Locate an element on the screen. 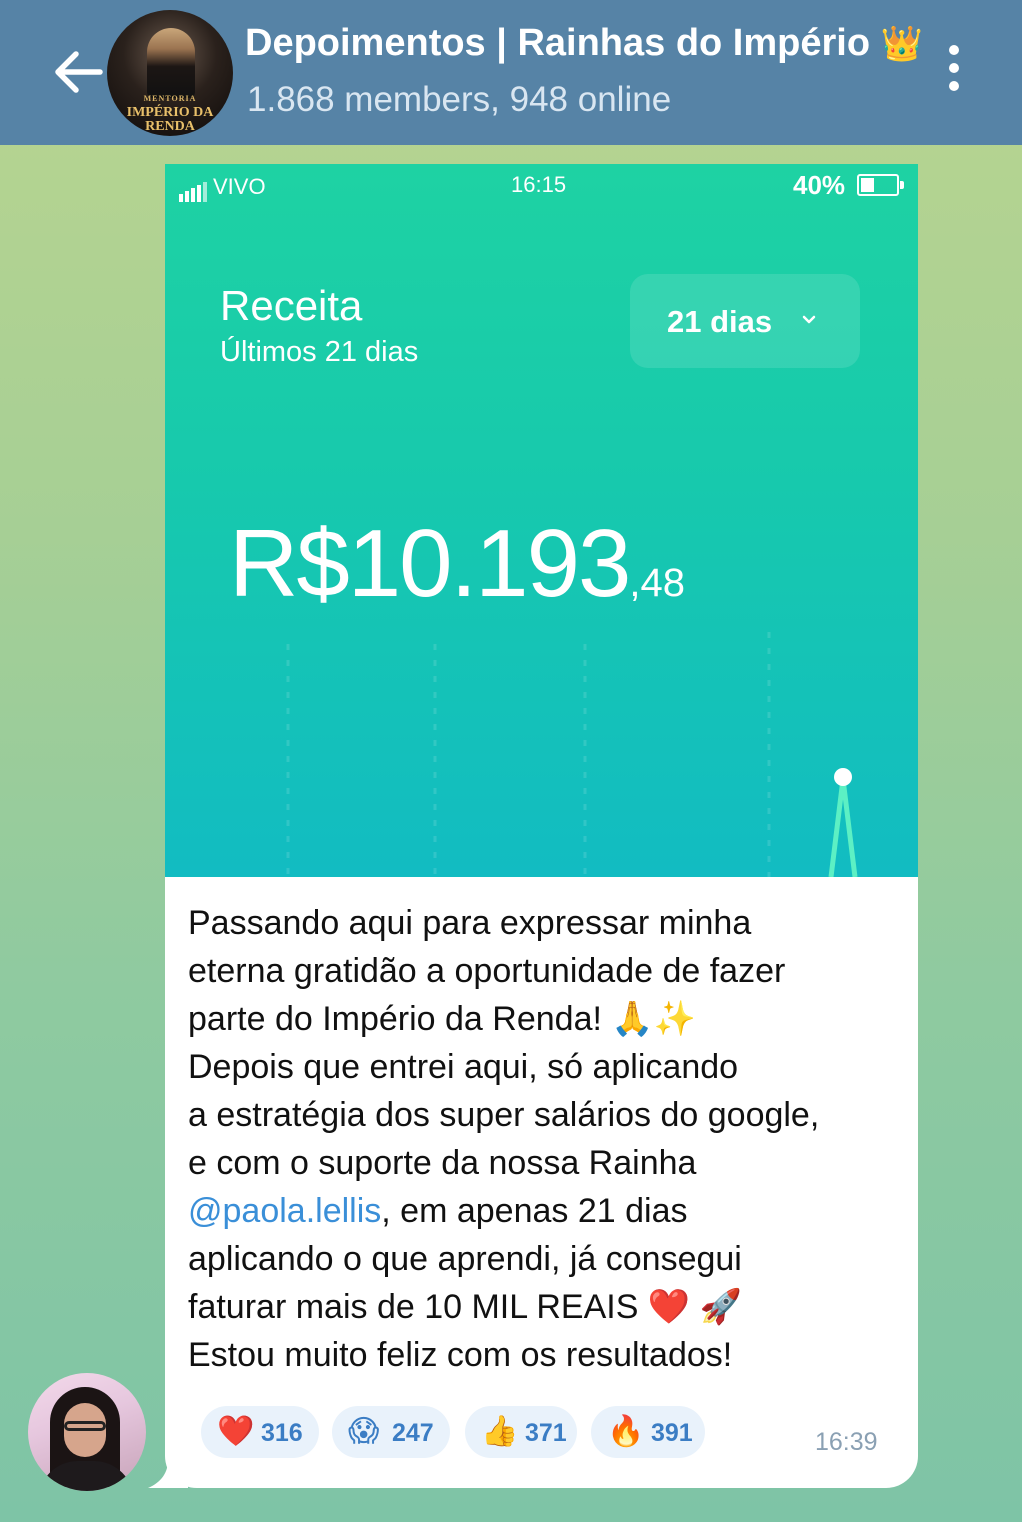  arrow-left-icon is located at coordinates (79, 72).